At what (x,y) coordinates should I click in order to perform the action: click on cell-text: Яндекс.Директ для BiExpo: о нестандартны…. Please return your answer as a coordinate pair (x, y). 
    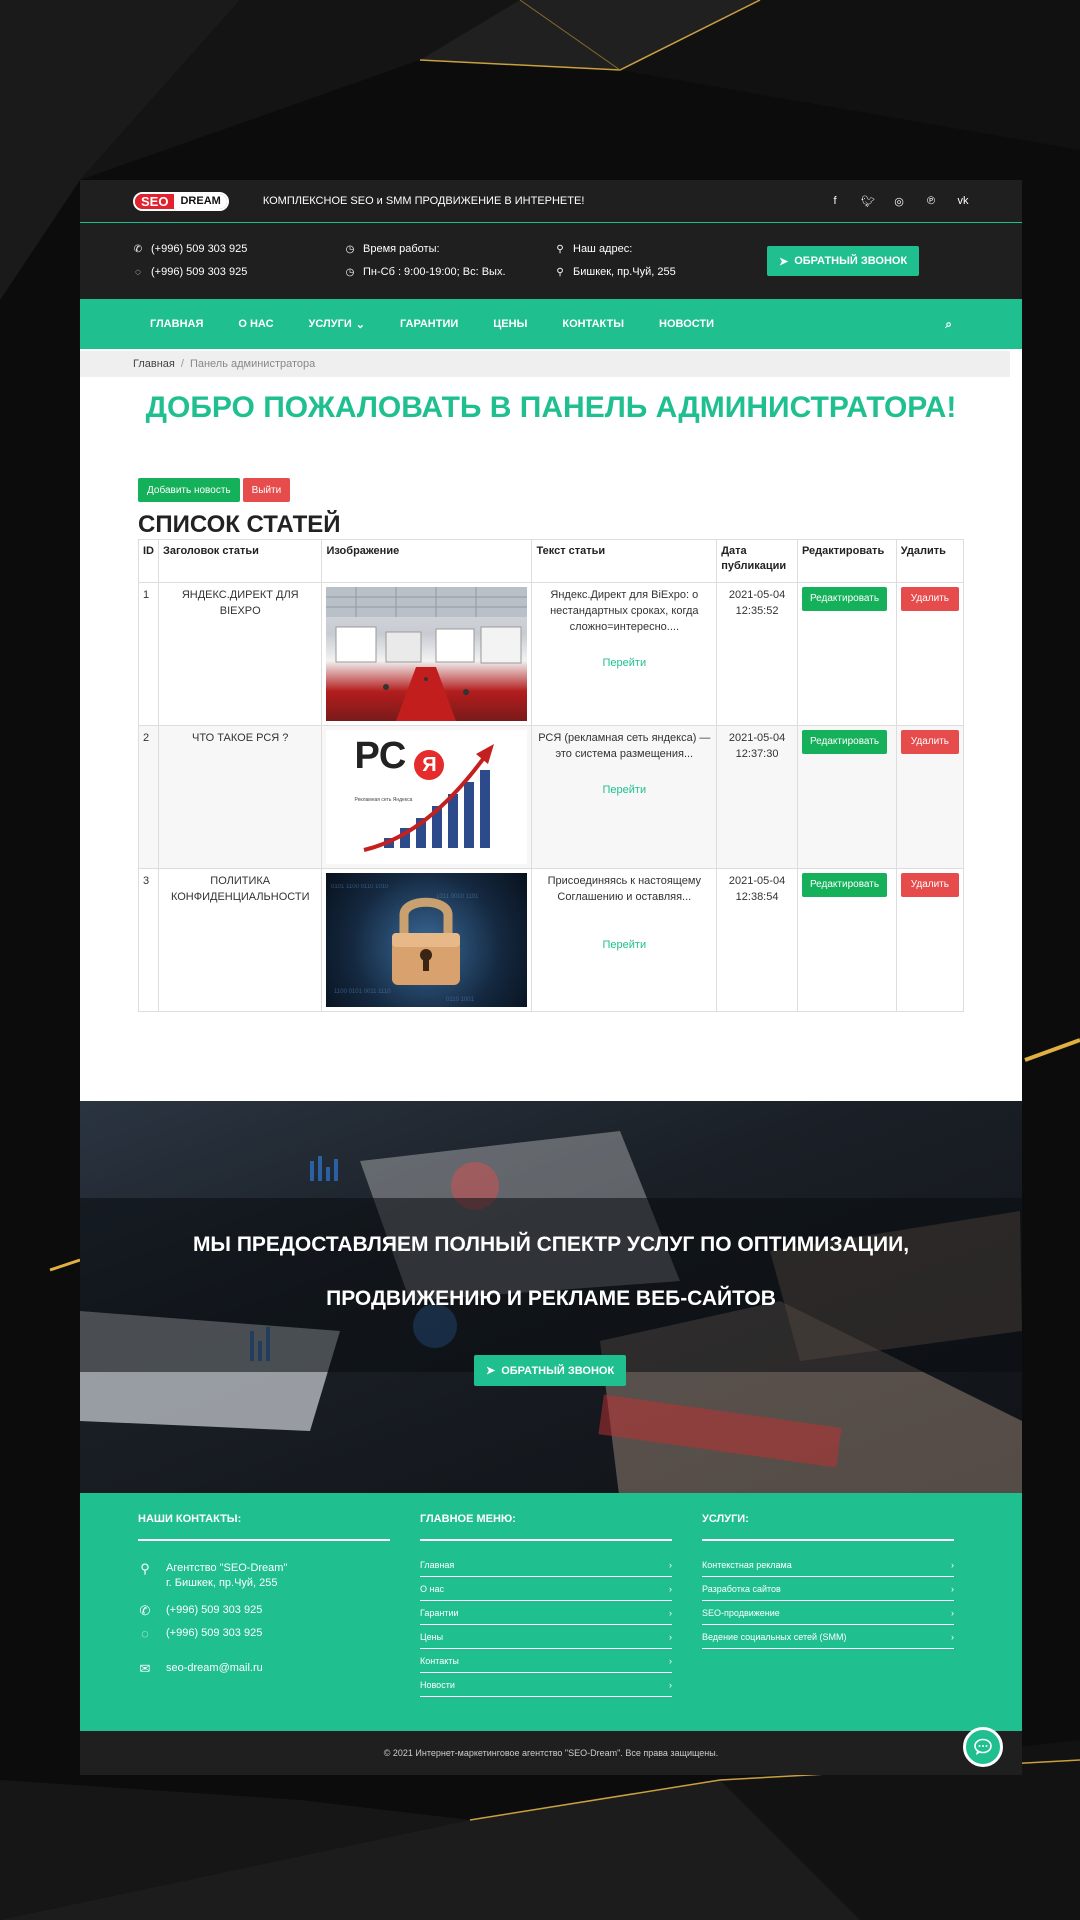
    Looking at the image, I should click on (624, 654).